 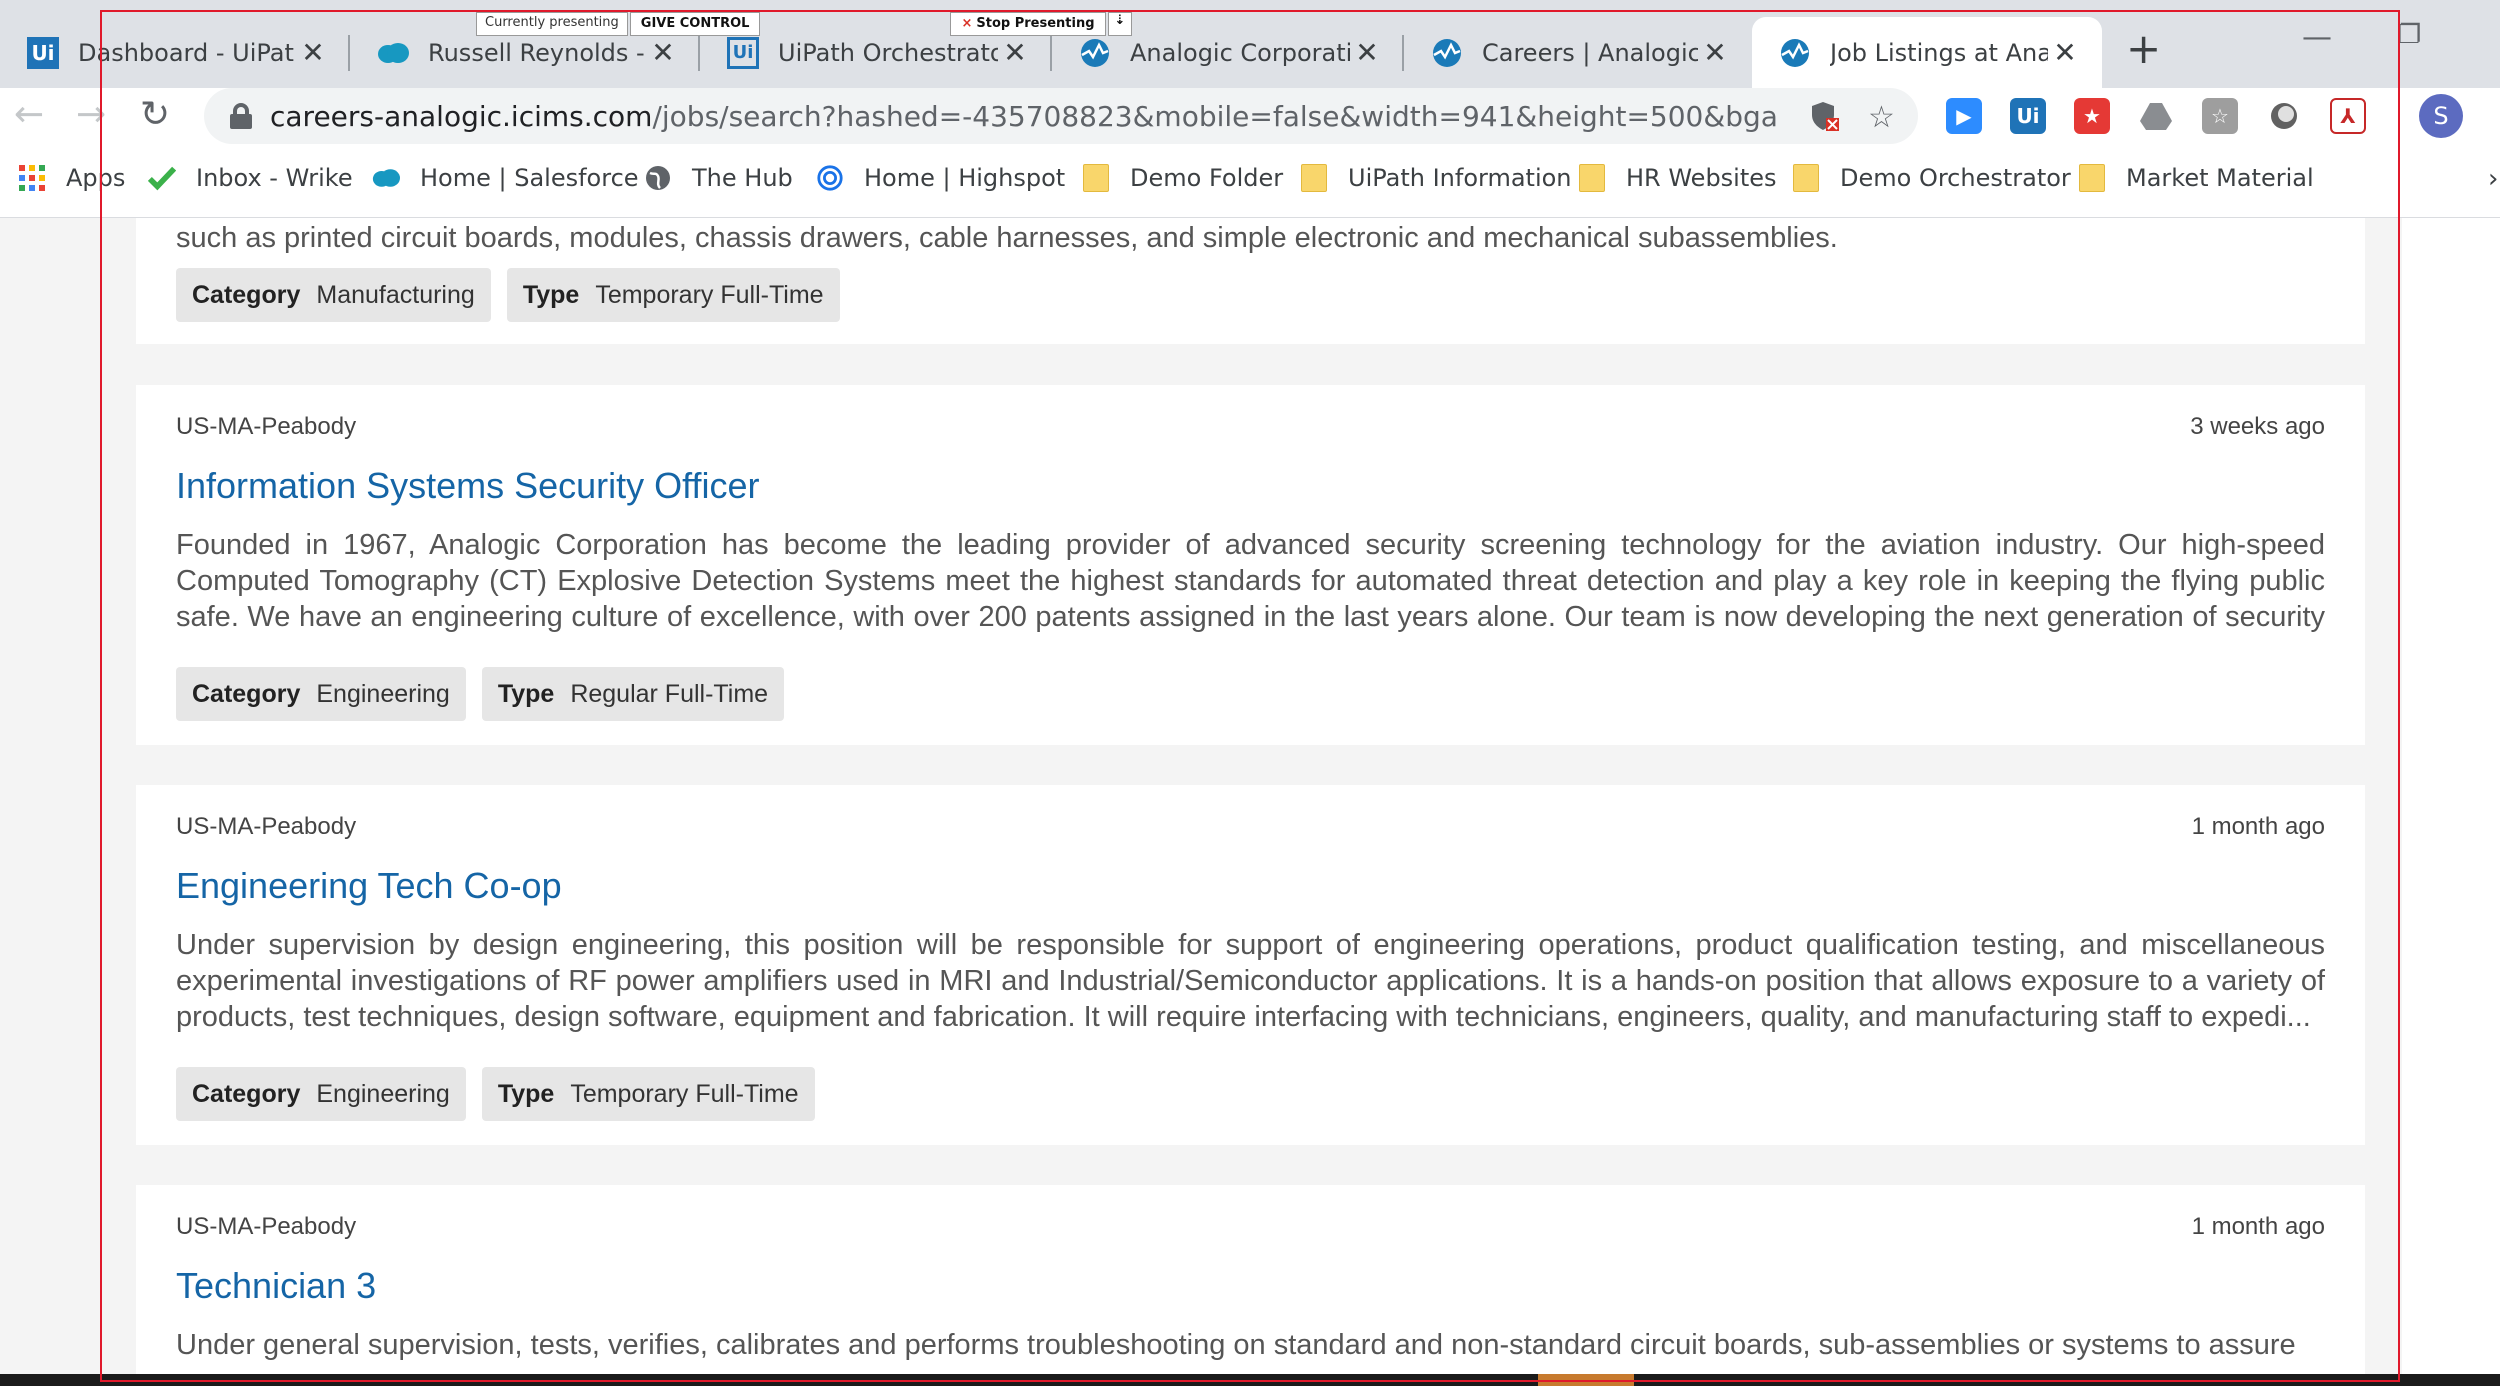 What do you see at coordinates (1250, 1380) in the screenshot?
I see `taskbar` at bounding box center [1250, 1380].